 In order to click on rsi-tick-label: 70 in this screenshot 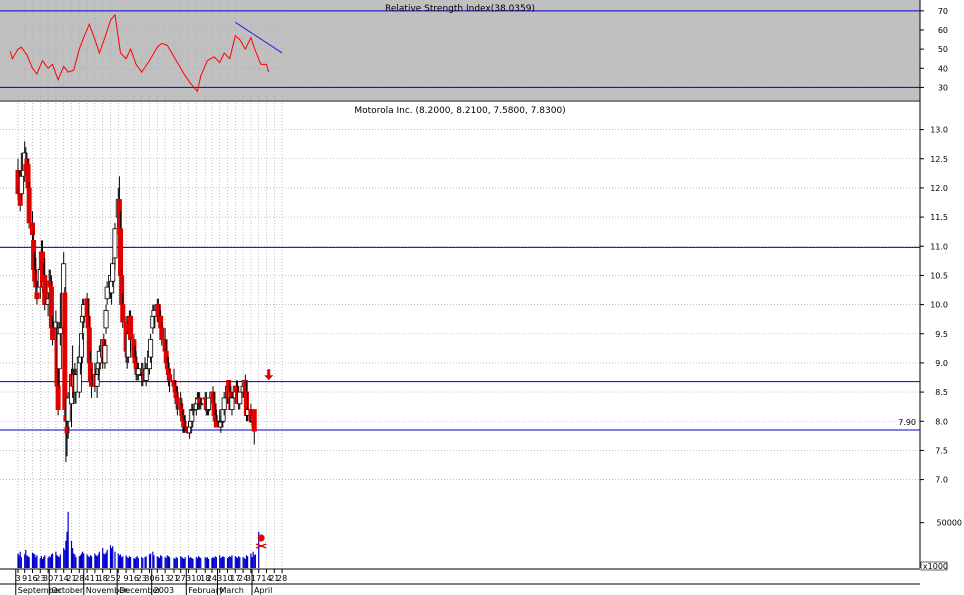, I will do `click(943, 11)`.